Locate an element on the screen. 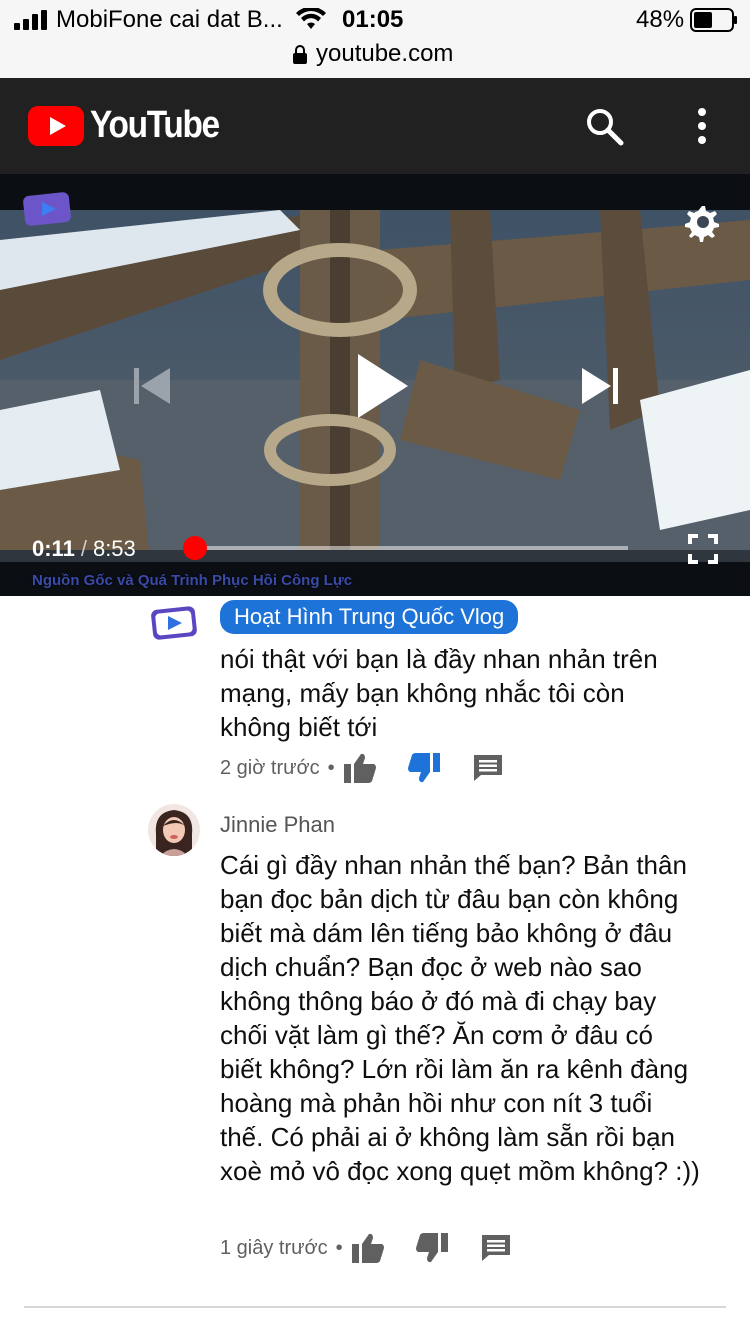 The height and width of the screenshot is (1334, 750). battery-percent: 48% is located at coordinates (660, 19).